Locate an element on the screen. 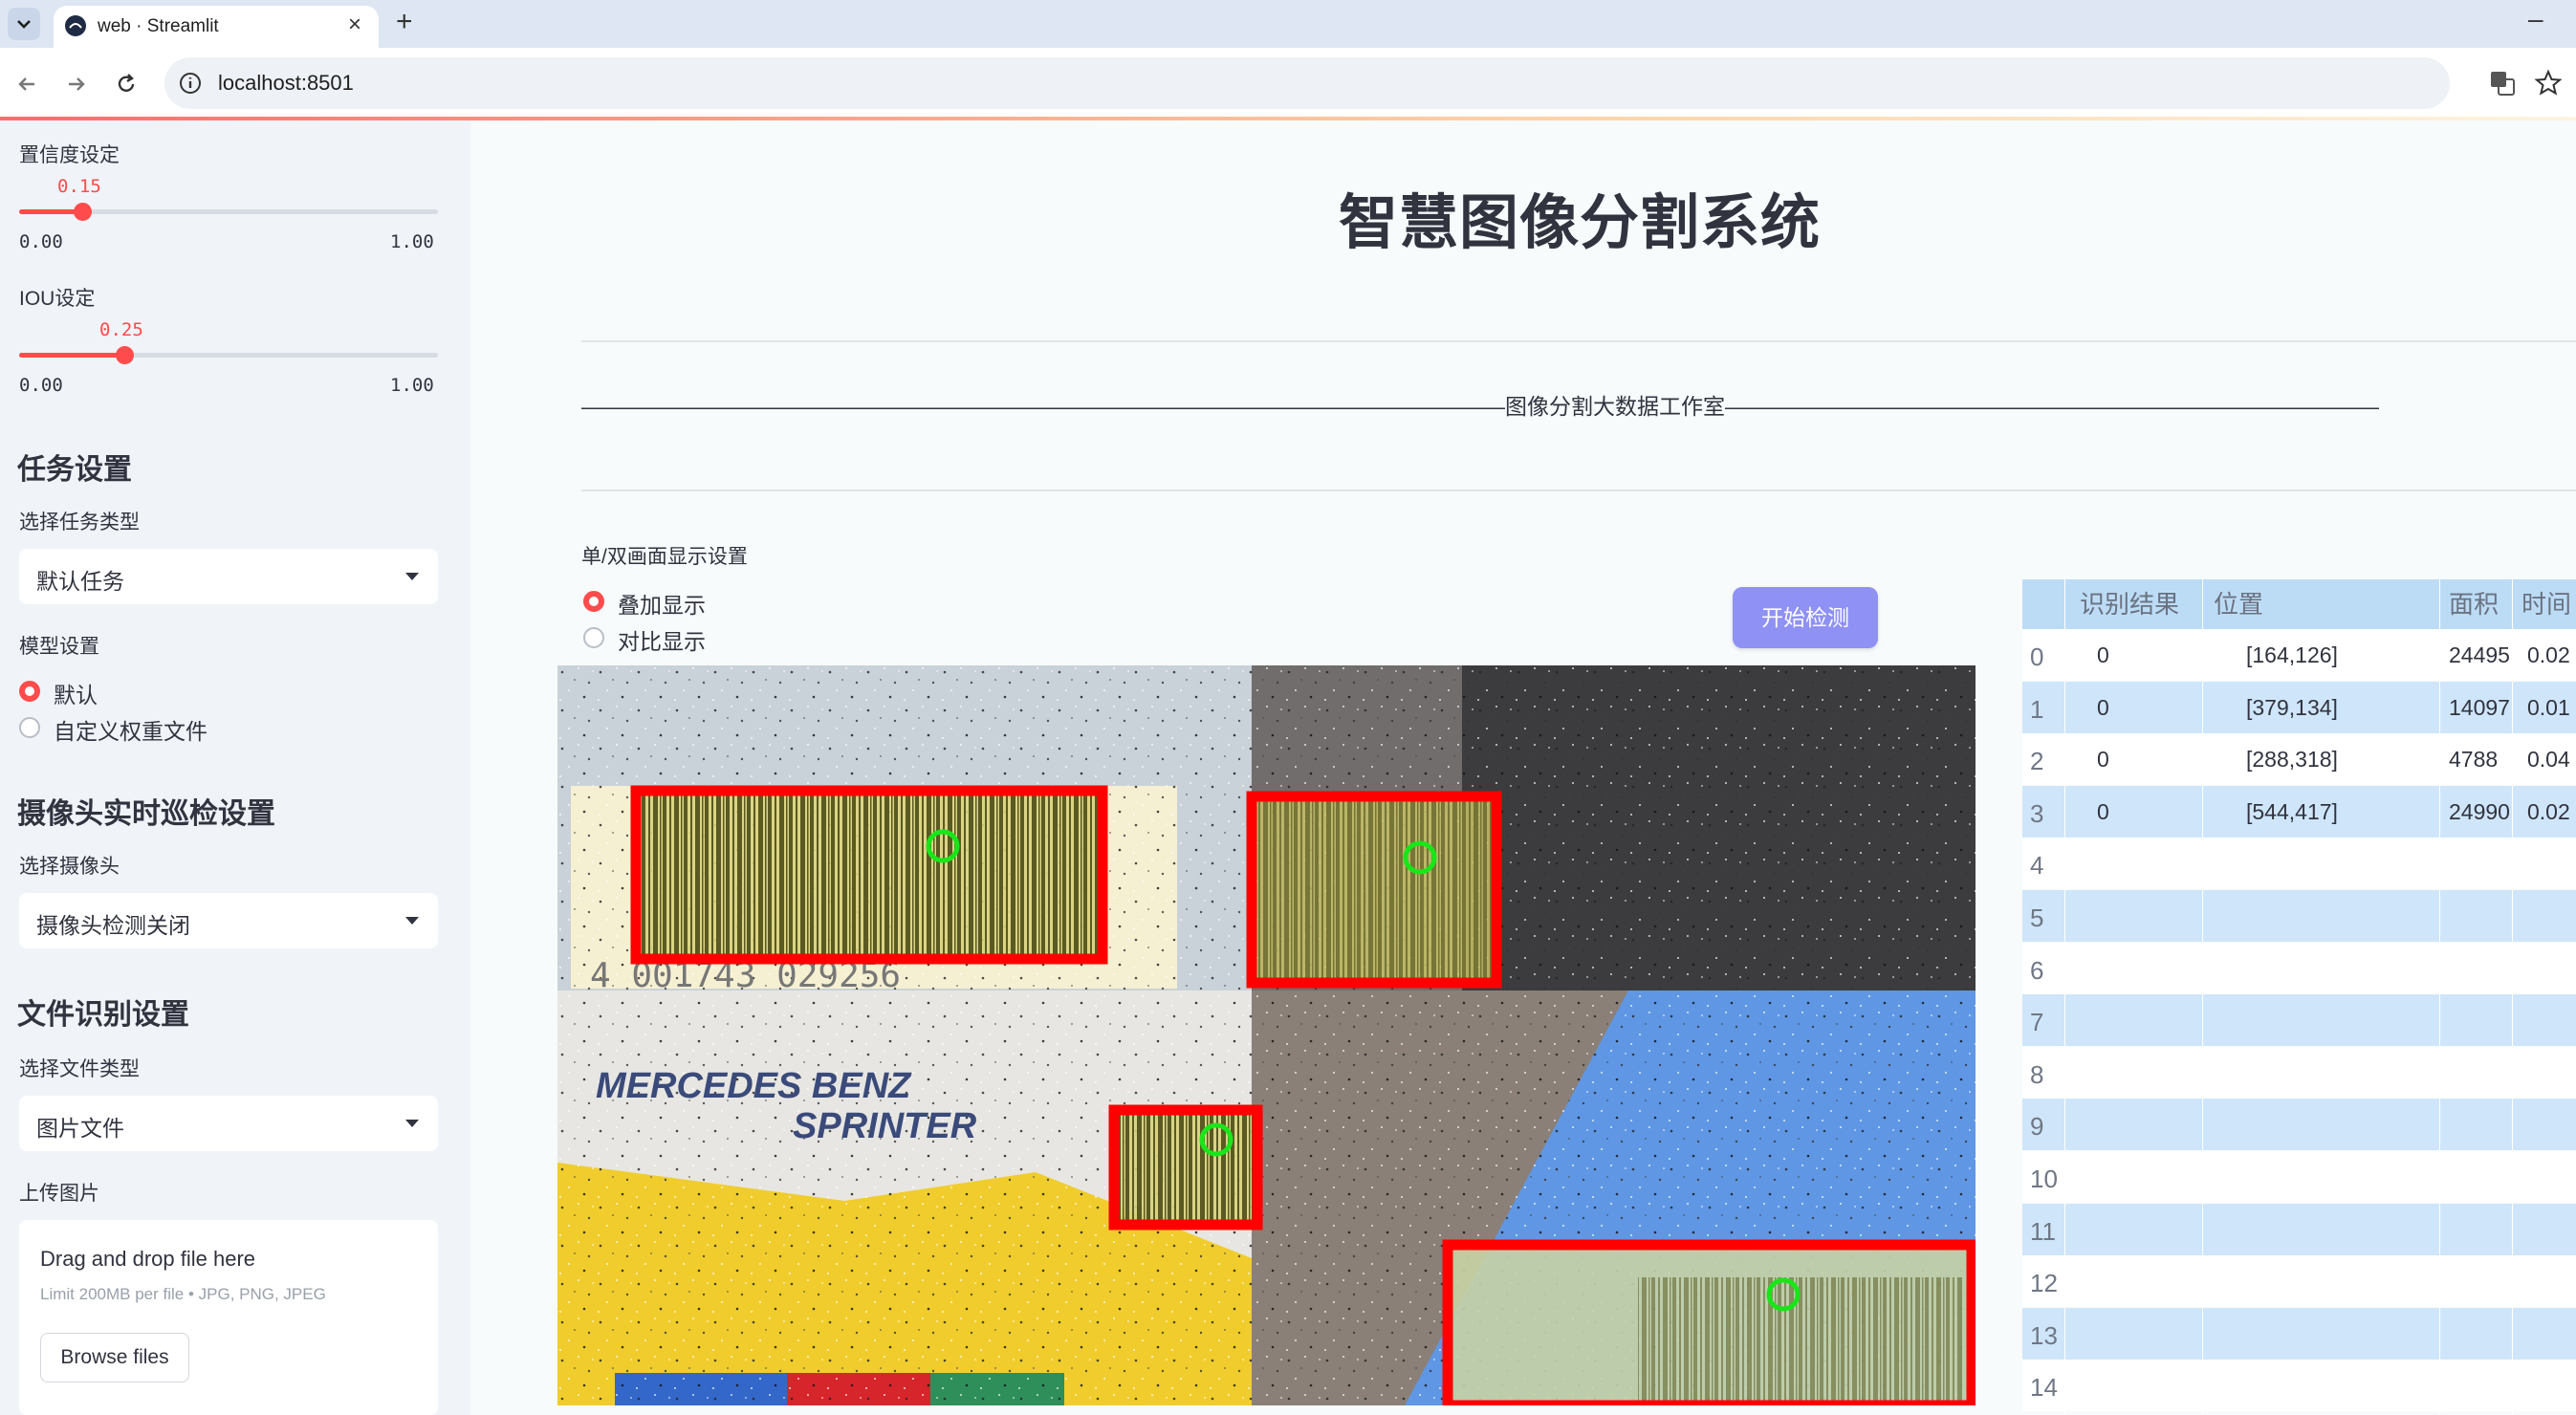 The image size is (2576, 1415). confidence-slider-thumb is located at coordinates (83, 212).